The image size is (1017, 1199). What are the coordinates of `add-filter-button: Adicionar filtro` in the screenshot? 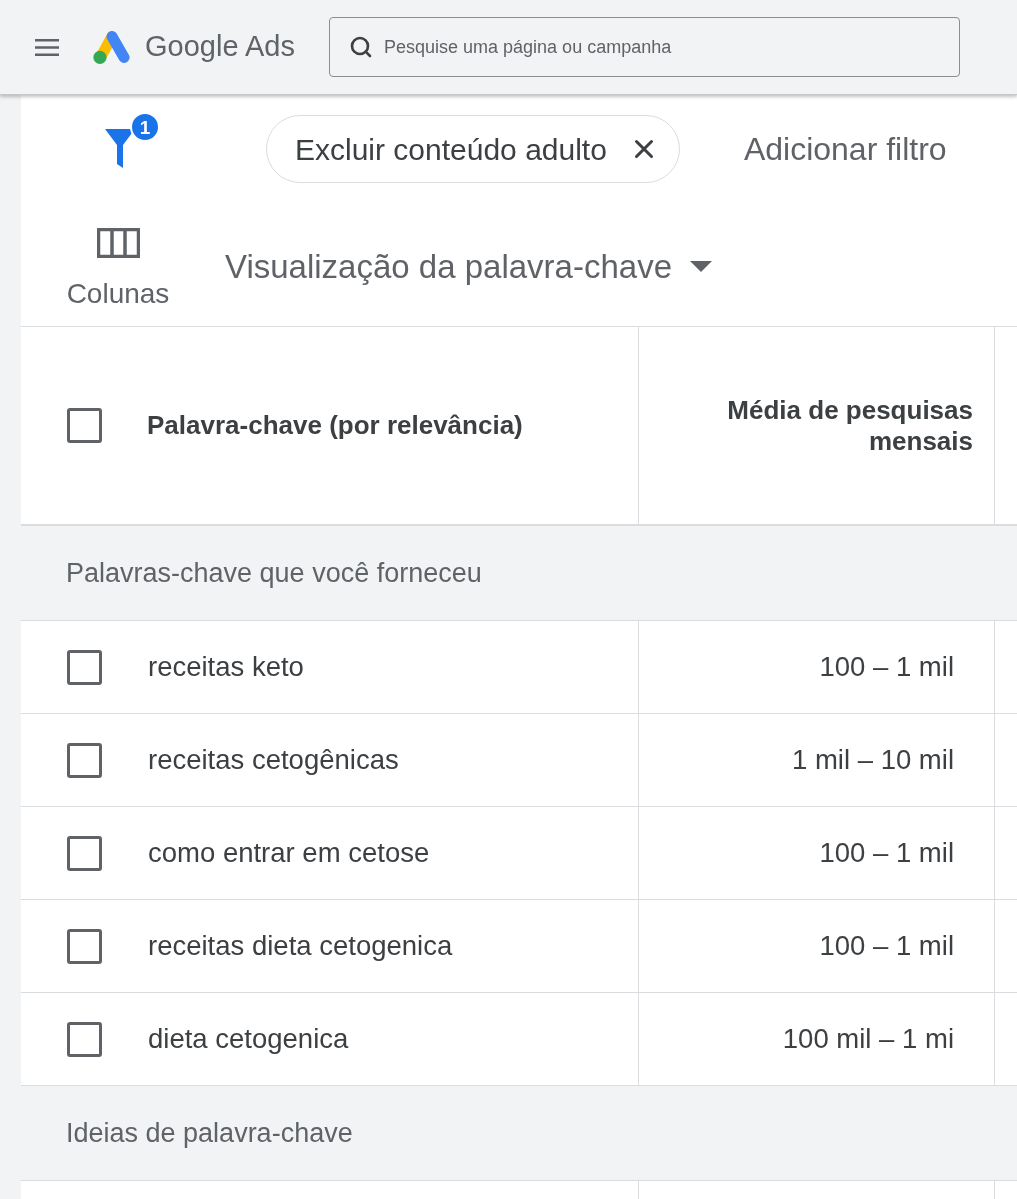 It's located at (845, 149).